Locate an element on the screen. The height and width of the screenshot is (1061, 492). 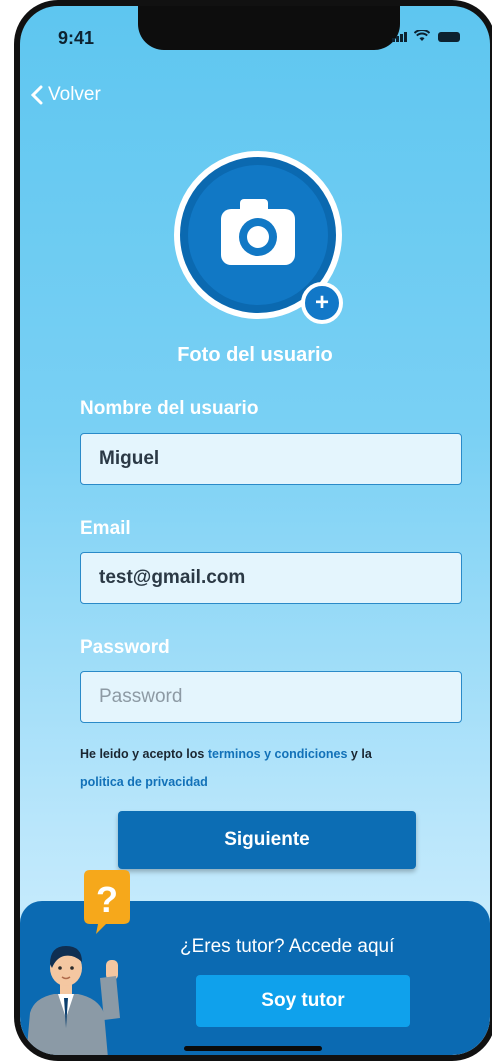
terms-link: terminos y condiciones is located at coordinates (278, 754).